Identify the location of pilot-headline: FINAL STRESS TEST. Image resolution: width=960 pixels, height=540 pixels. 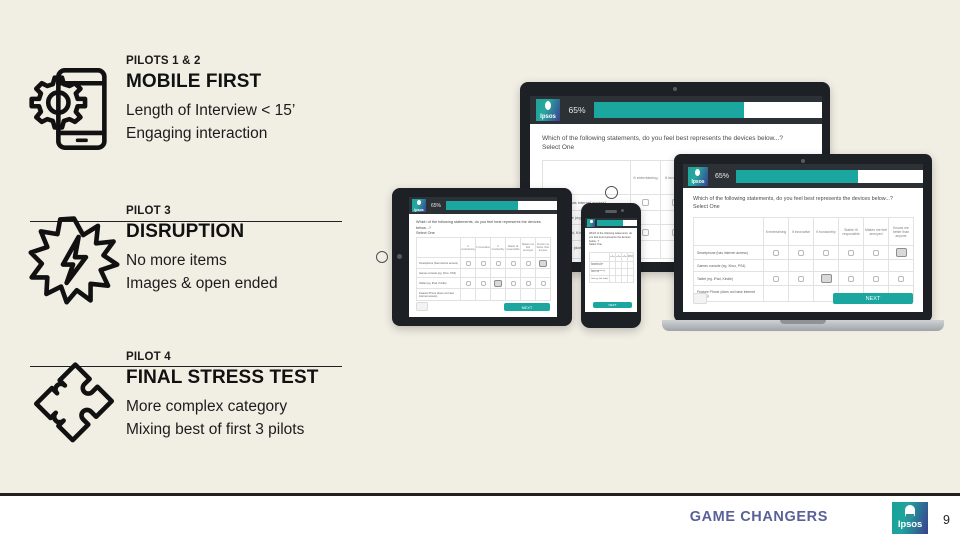
(222, 377).